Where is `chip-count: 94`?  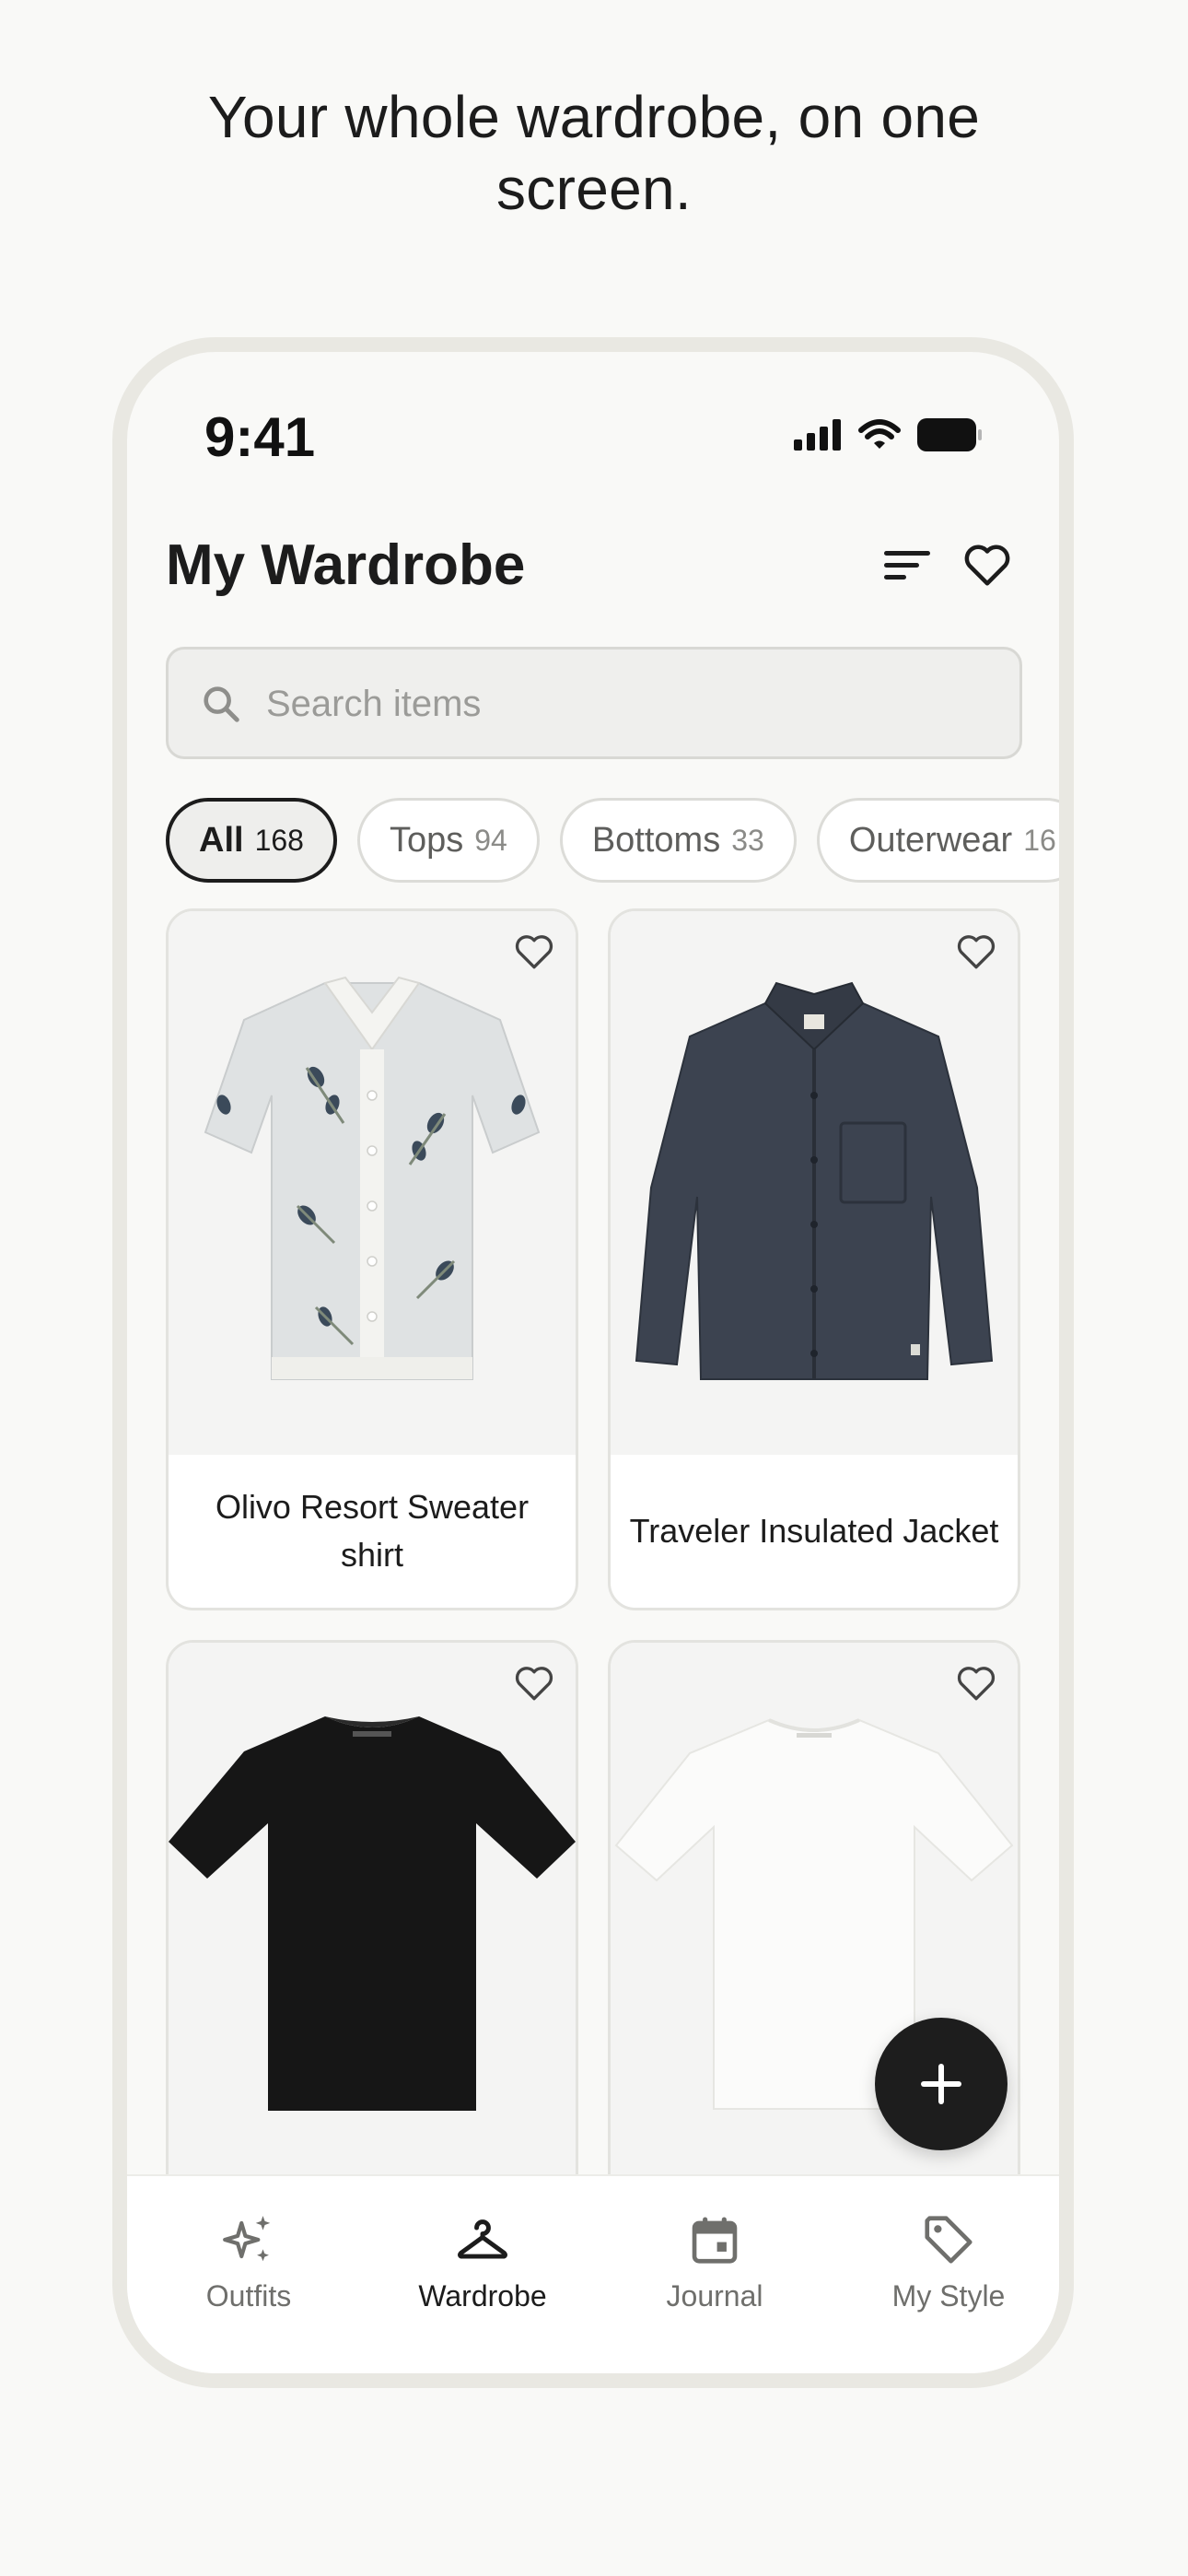 chip-count: 94 is located at coordinates (490, 840).